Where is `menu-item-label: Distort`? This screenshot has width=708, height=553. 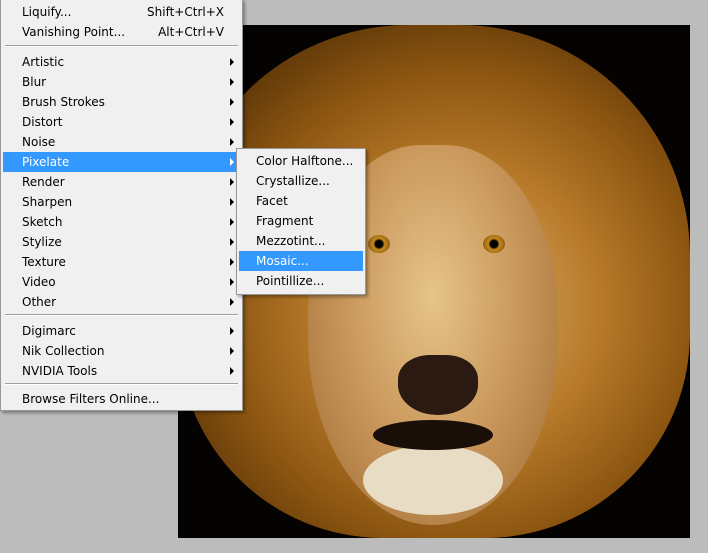
menu-item-label: Distort is located at coordinates (42, 122).